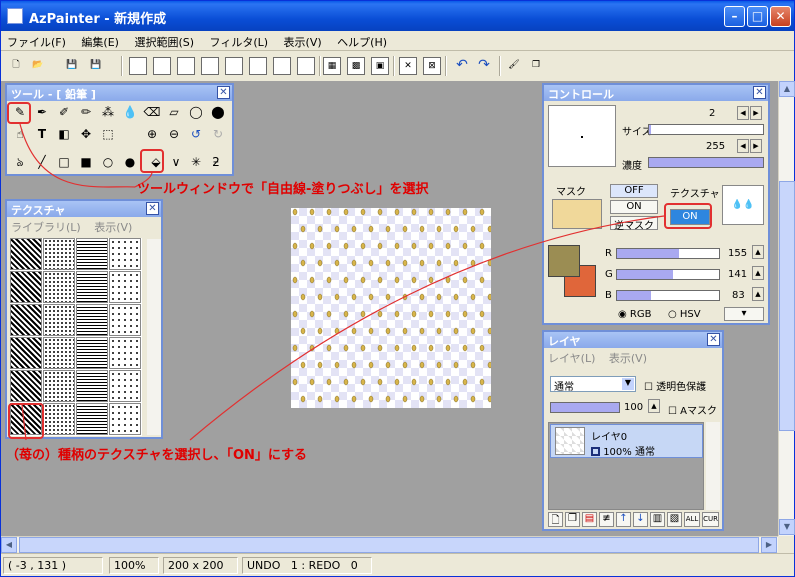  I want to click on document-canvas, so click(391, 308).